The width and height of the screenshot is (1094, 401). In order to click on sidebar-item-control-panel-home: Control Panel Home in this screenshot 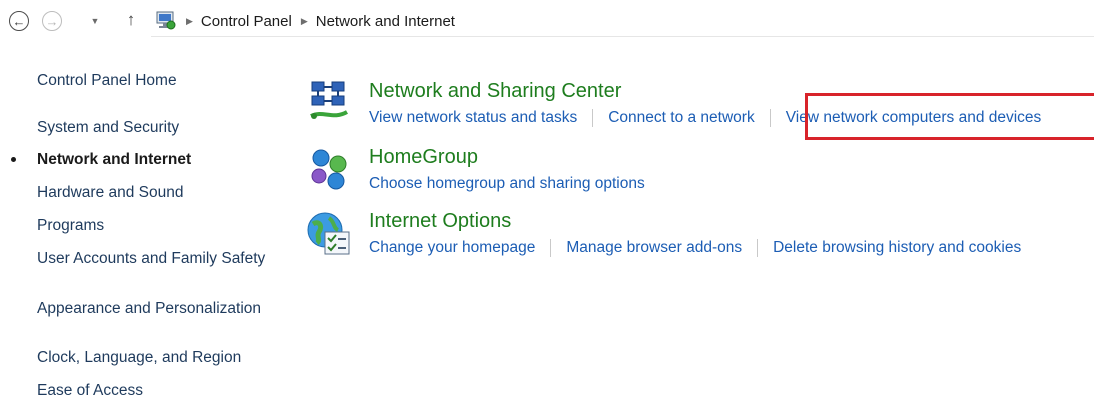, I will do `click(152, 80)`.